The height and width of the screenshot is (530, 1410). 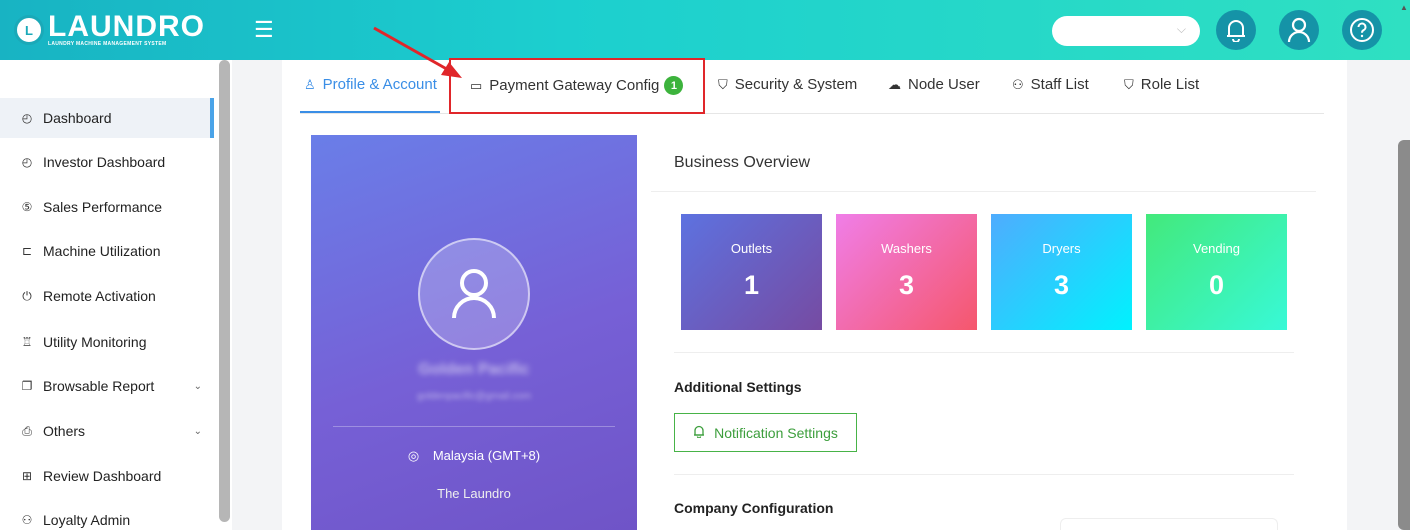 I want to click on hamburger-icon: ☰, so click(x=264, y=30).